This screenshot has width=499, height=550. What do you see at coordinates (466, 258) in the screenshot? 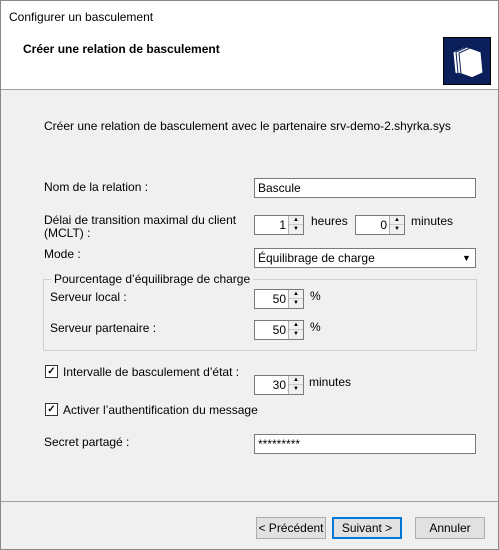
I see `chevron-down-icon: ▼` at bounding box center [466, 258].